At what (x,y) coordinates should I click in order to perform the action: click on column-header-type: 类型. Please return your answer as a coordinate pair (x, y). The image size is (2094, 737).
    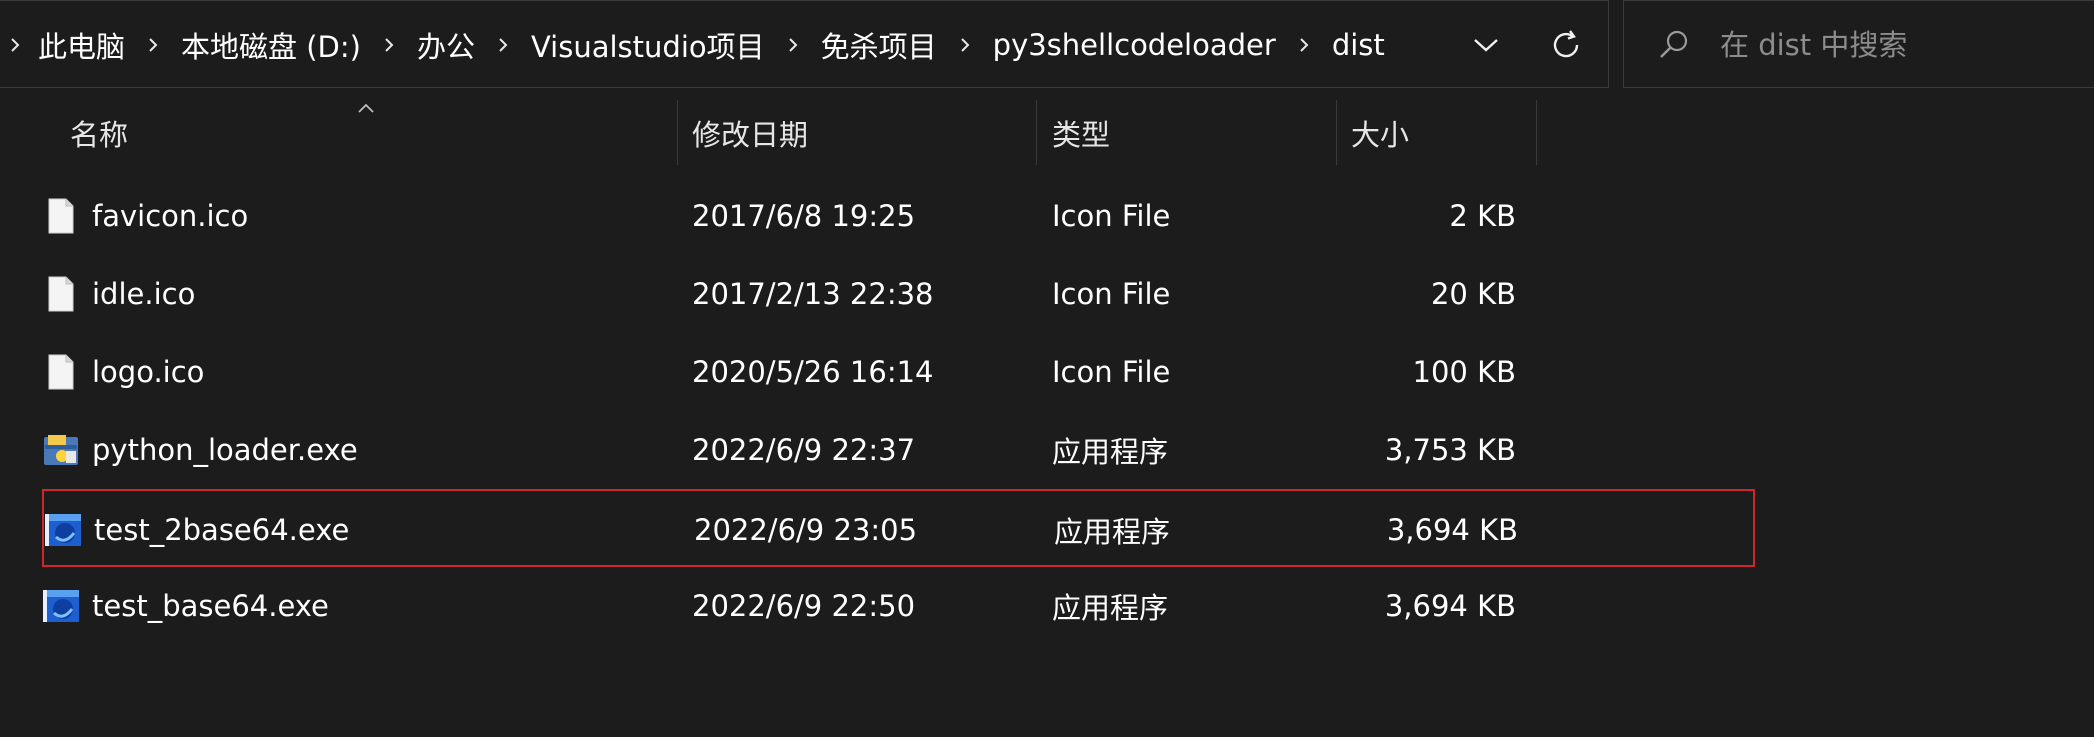
    Looking at the image, I should click on (1193, 132).